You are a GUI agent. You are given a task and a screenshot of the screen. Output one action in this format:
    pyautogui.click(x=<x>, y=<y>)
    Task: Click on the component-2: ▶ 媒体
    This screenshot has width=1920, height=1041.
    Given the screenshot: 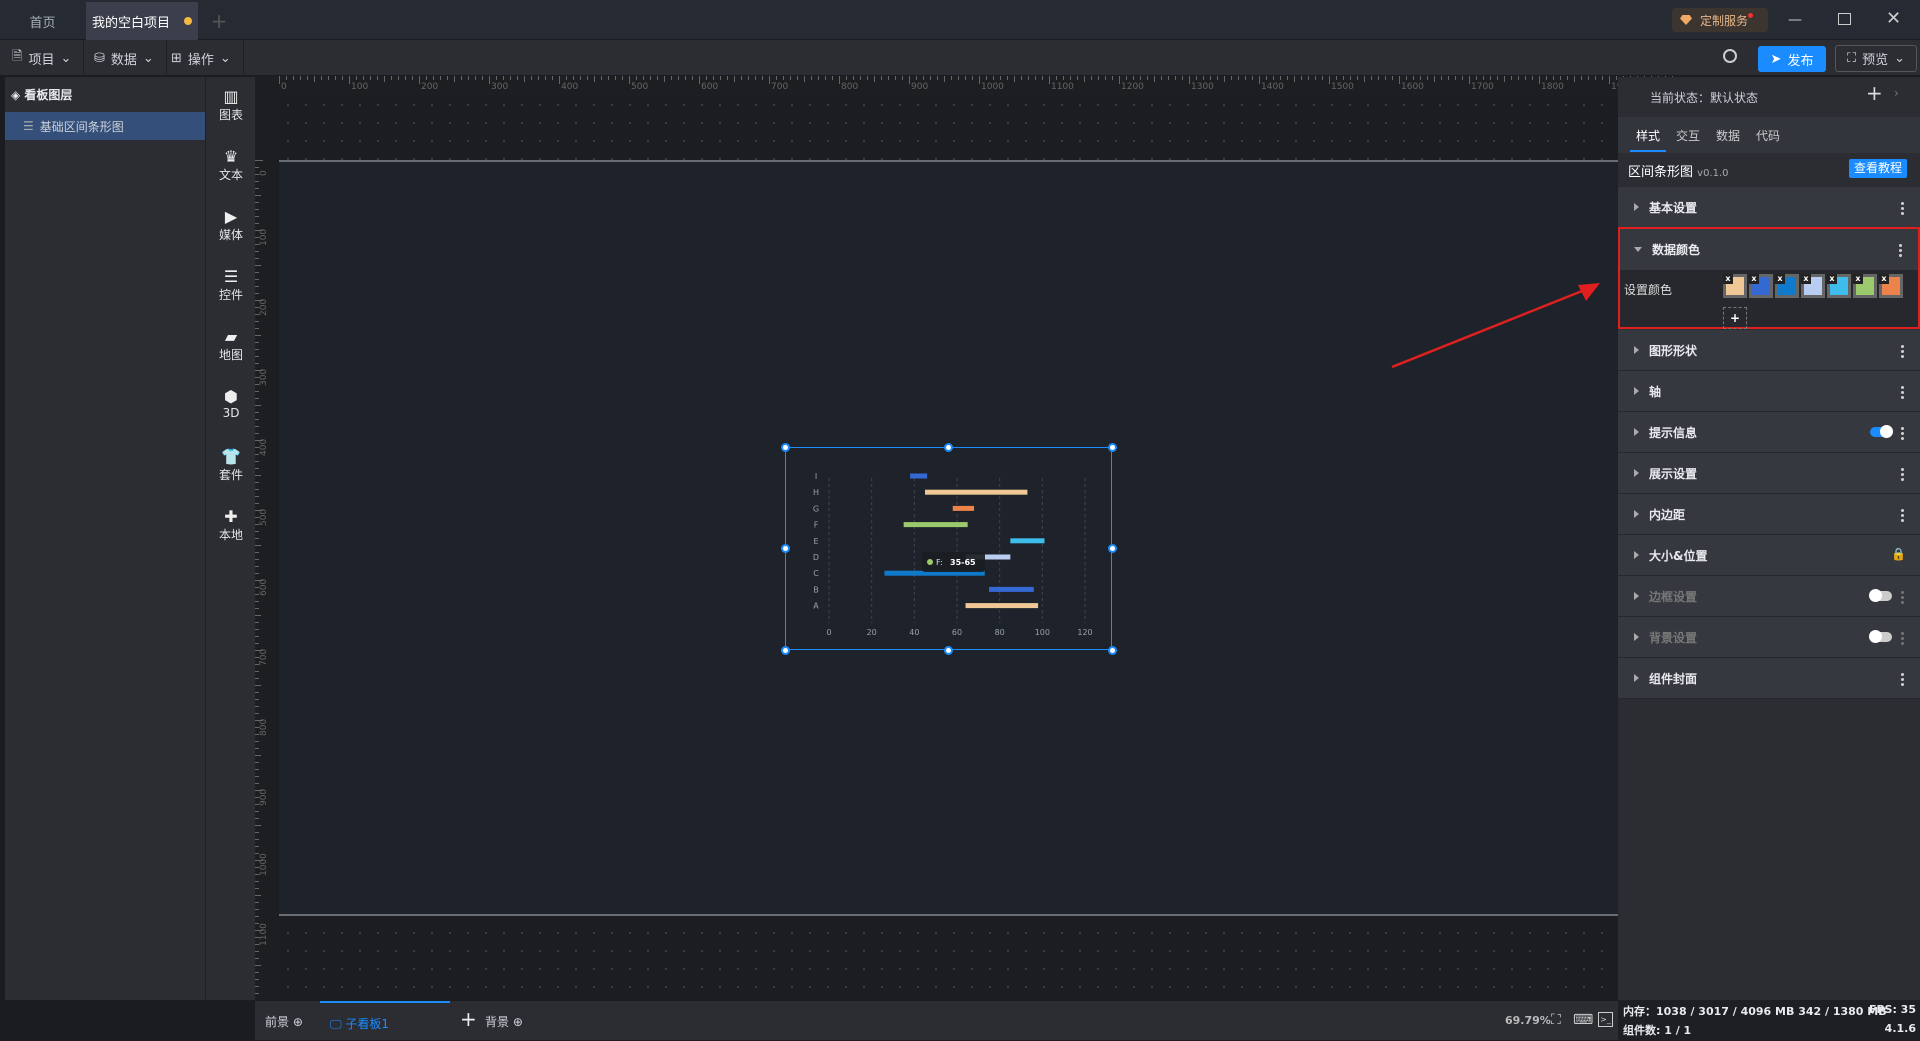 What is the action you would take?
    pyautogui.click(x=231, y=225)
    